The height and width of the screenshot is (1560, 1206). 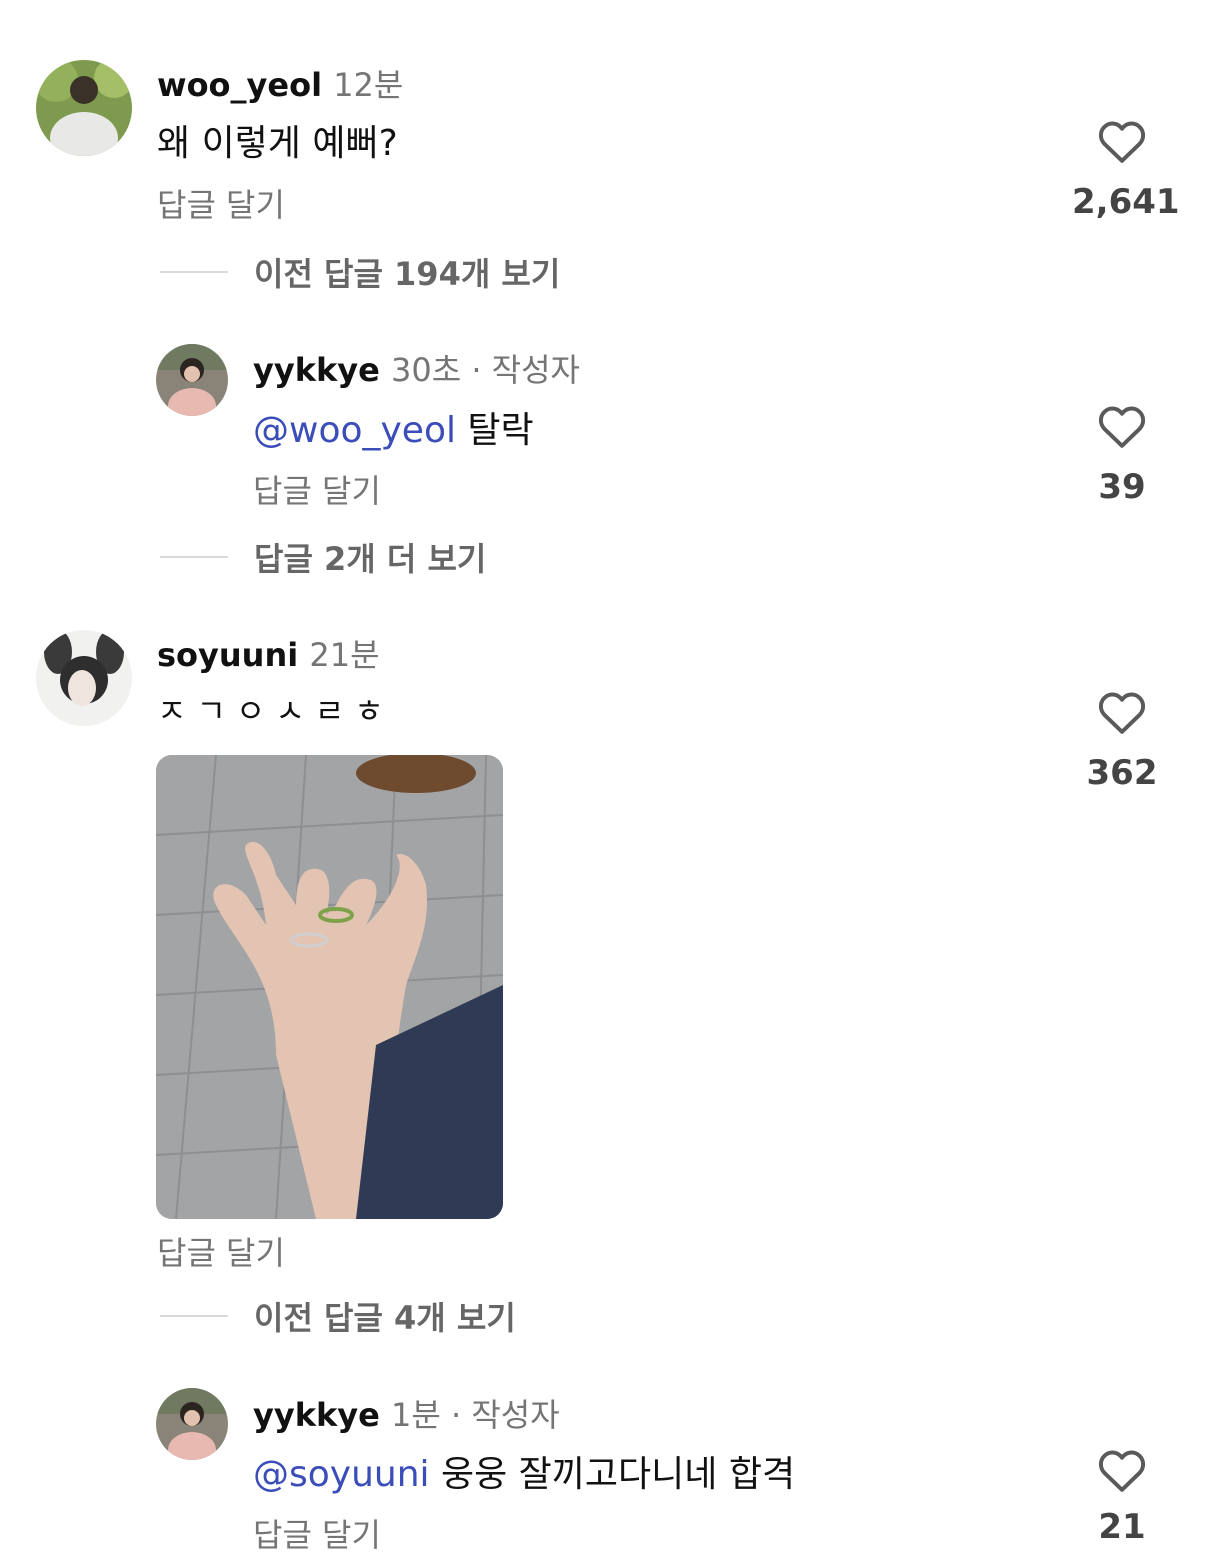 What do you see at coordinates (415, 1415) in the screenshot?
I see `comment-time: 1분` at bounding box center [415, 1415].